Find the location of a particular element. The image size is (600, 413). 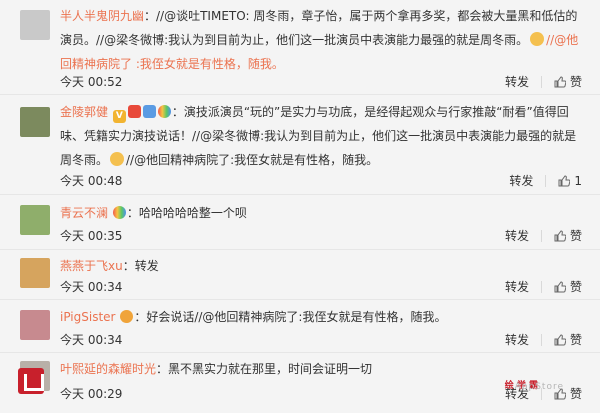

comment-meta: 今天 00:52 转发 赞 is located at coordinates (321, 82).